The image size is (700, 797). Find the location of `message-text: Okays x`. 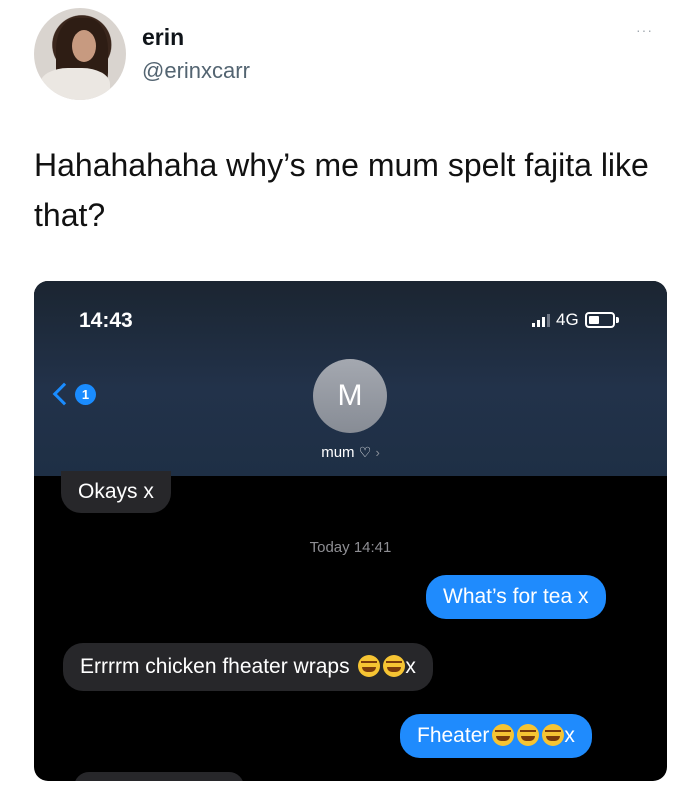

message-text: Okays x is located at coordinates (116, 491).